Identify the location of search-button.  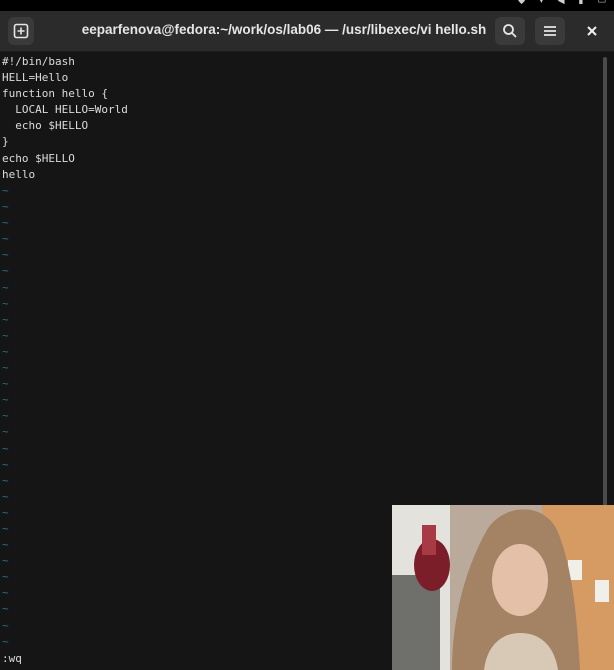
(510, 31).